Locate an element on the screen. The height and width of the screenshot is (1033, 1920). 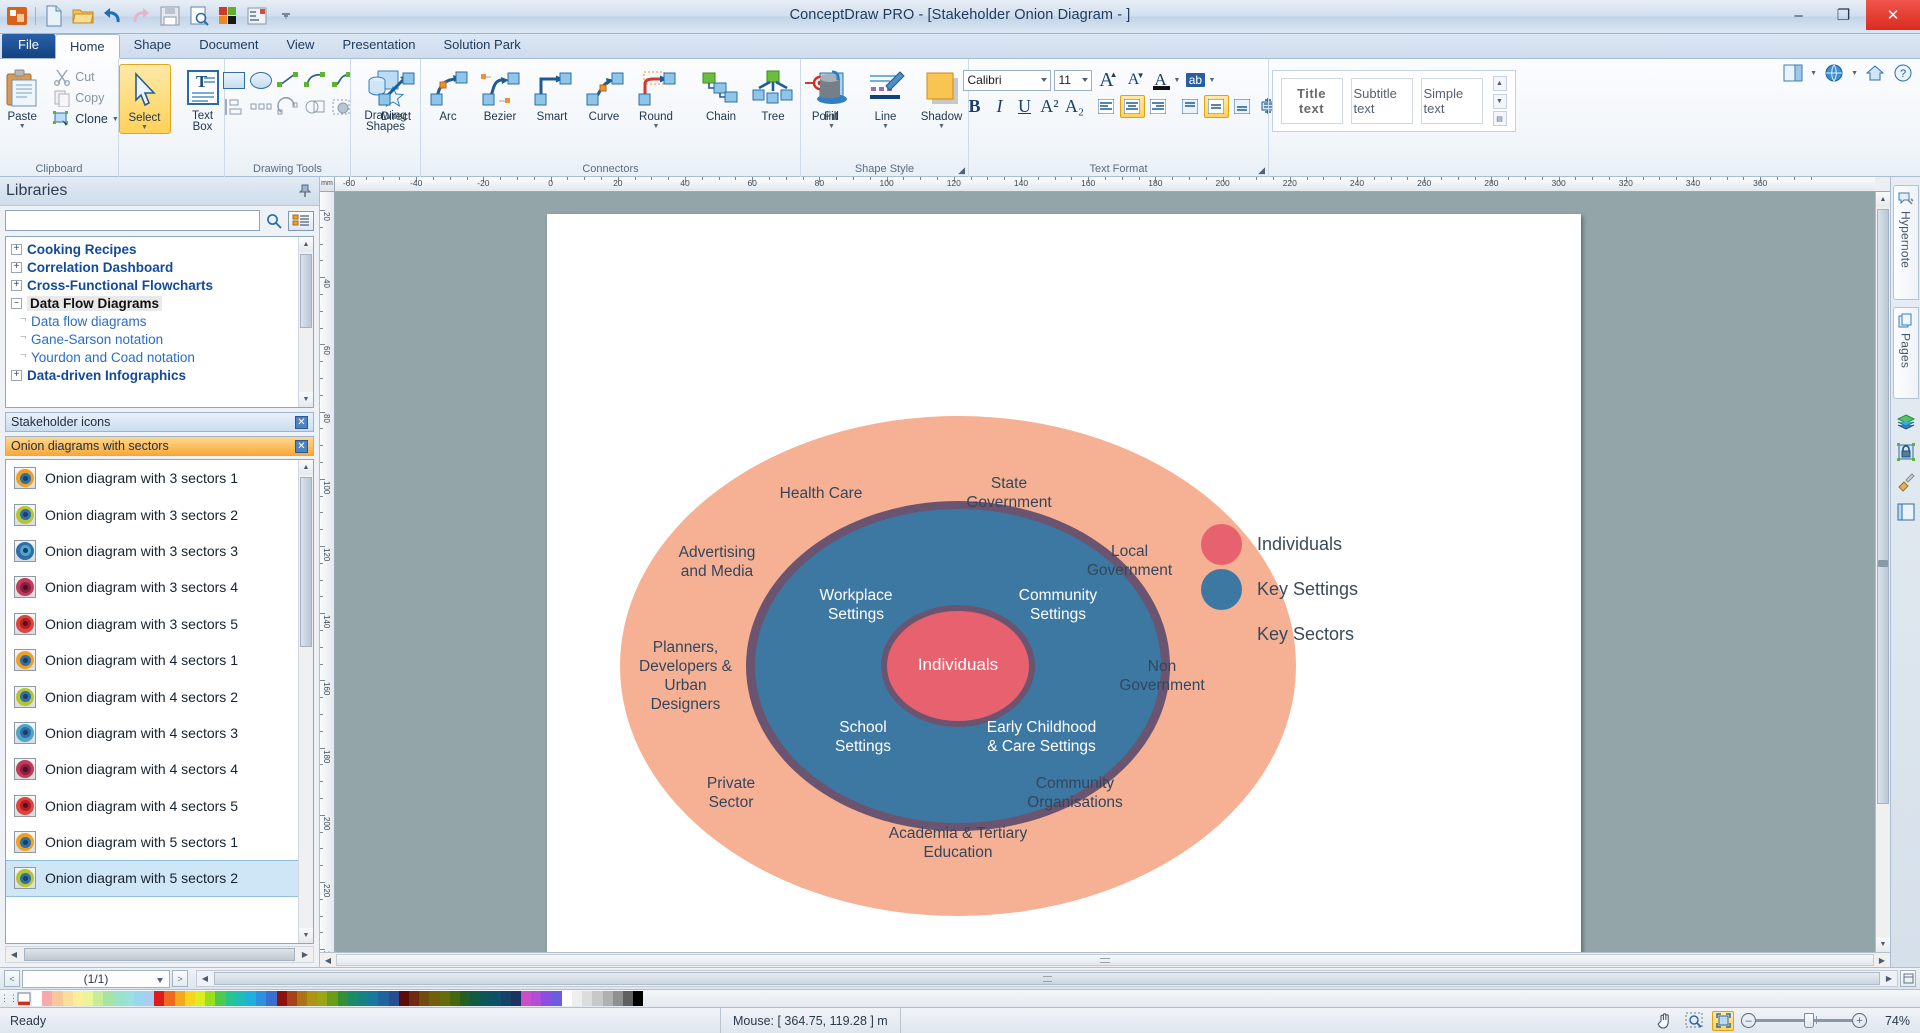
shape-list-item: Onion diagram with 4 sectors 1 is located at coordinates (152, 660).